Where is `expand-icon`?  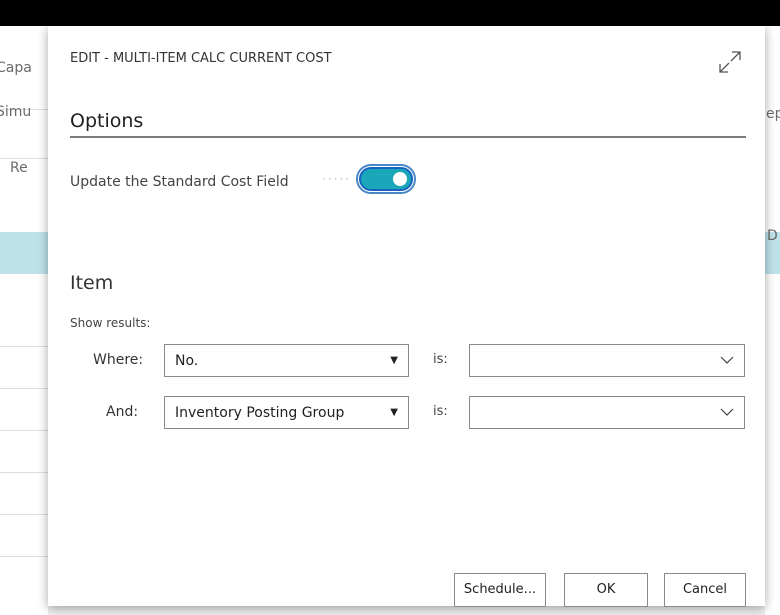
expand-icon is located at coordinates (730, 62).